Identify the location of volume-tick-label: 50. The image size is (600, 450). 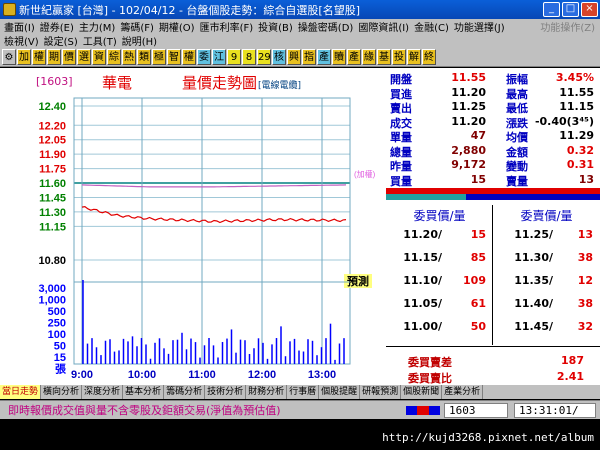
(60, 347).